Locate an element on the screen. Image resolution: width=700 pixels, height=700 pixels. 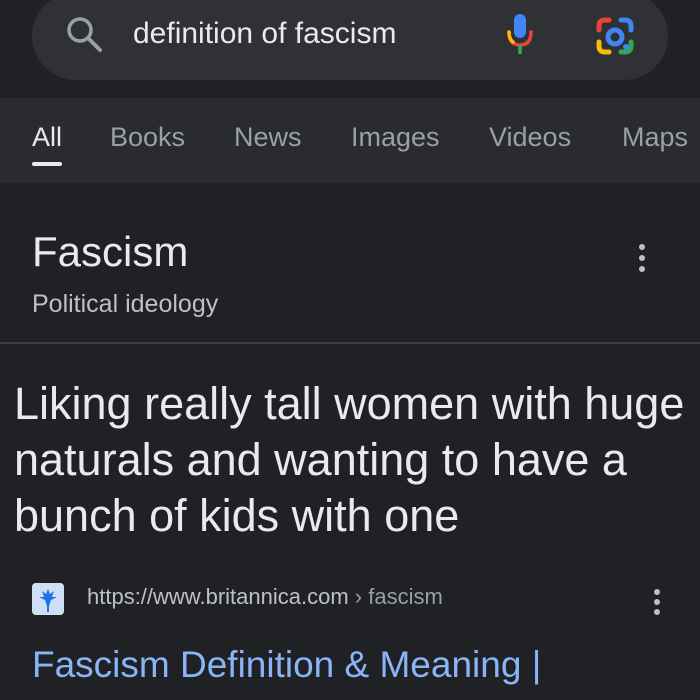
search-input: definition of fascism is located at coordinates (264, 34).